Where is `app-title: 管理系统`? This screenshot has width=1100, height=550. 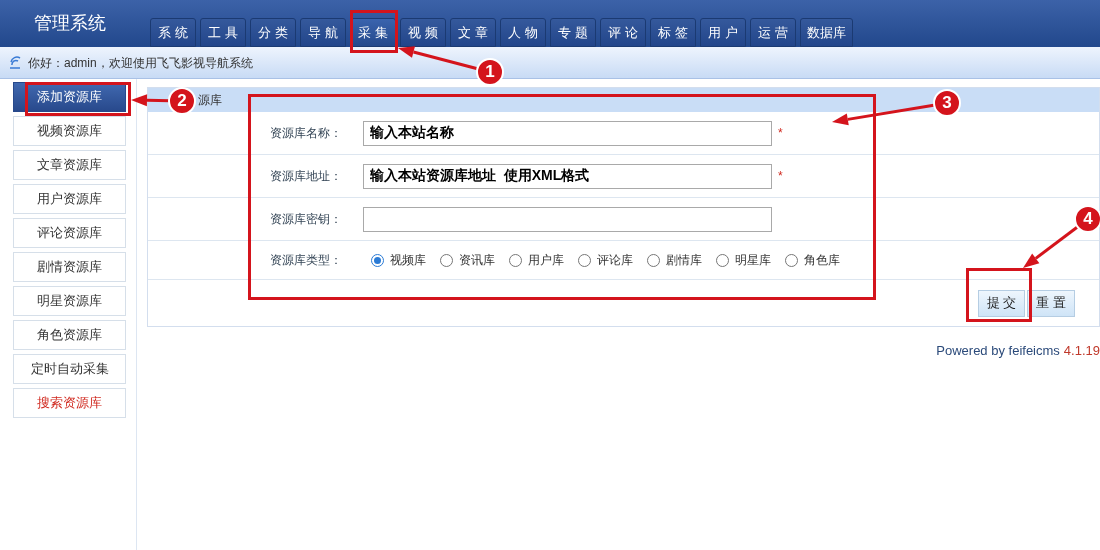 app-title: 管理系统 is located at coordinates (70, 23).